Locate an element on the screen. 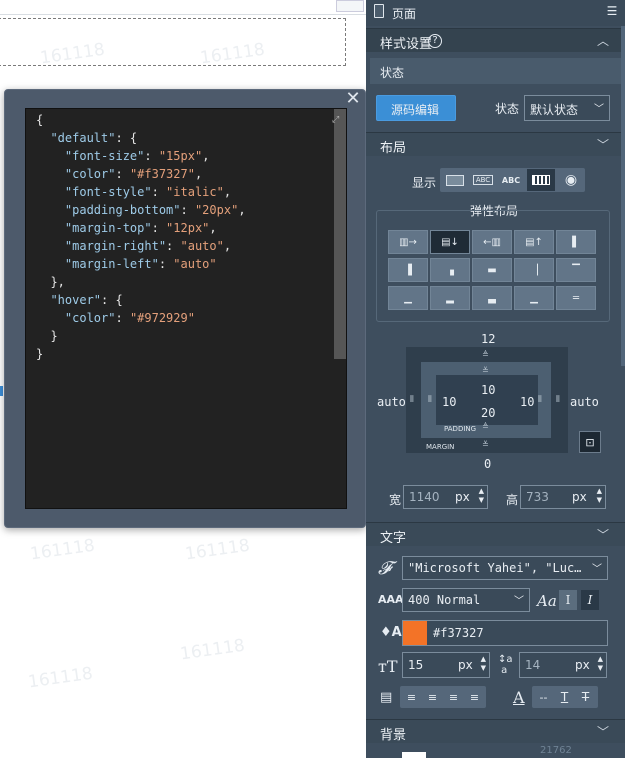 The width and height of the screenshot is (625, 758). background-swatch is located at coordinates (414, 755).